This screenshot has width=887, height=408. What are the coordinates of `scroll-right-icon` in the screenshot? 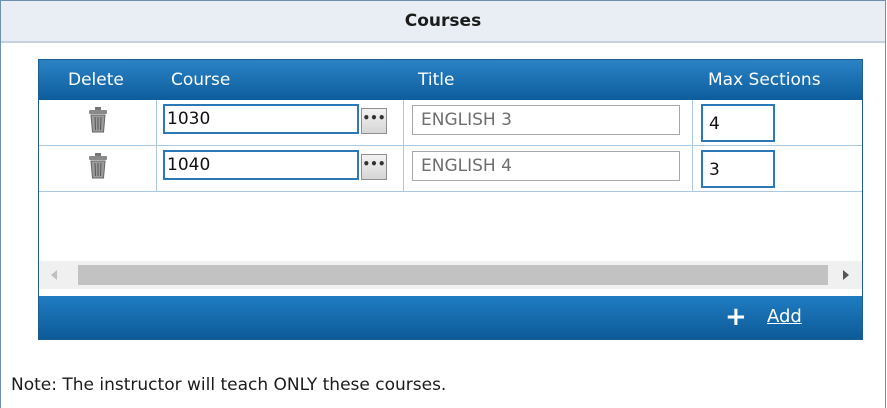 It's located at (846, 275).